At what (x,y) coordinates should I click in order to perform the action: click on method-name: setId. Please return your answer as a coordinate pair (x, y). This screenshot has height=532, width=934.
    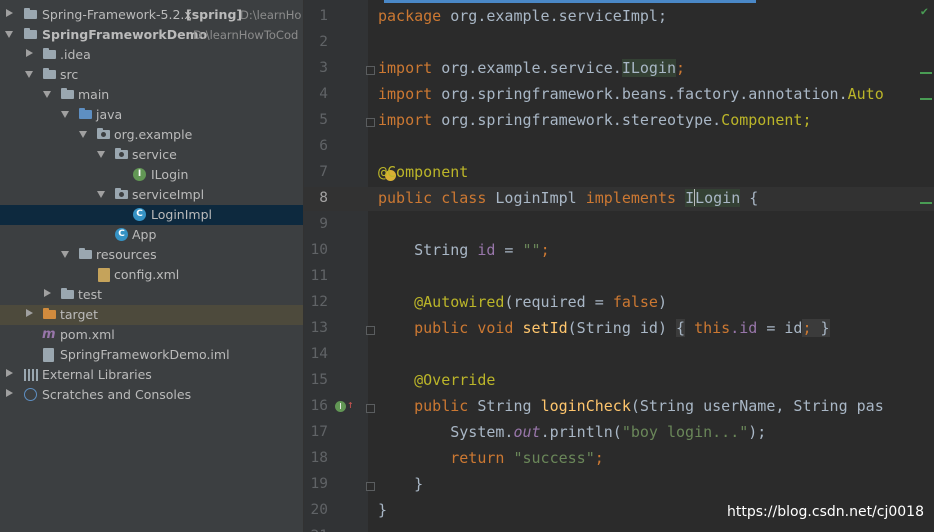
    Looking at the image, I should click on (545, 328).